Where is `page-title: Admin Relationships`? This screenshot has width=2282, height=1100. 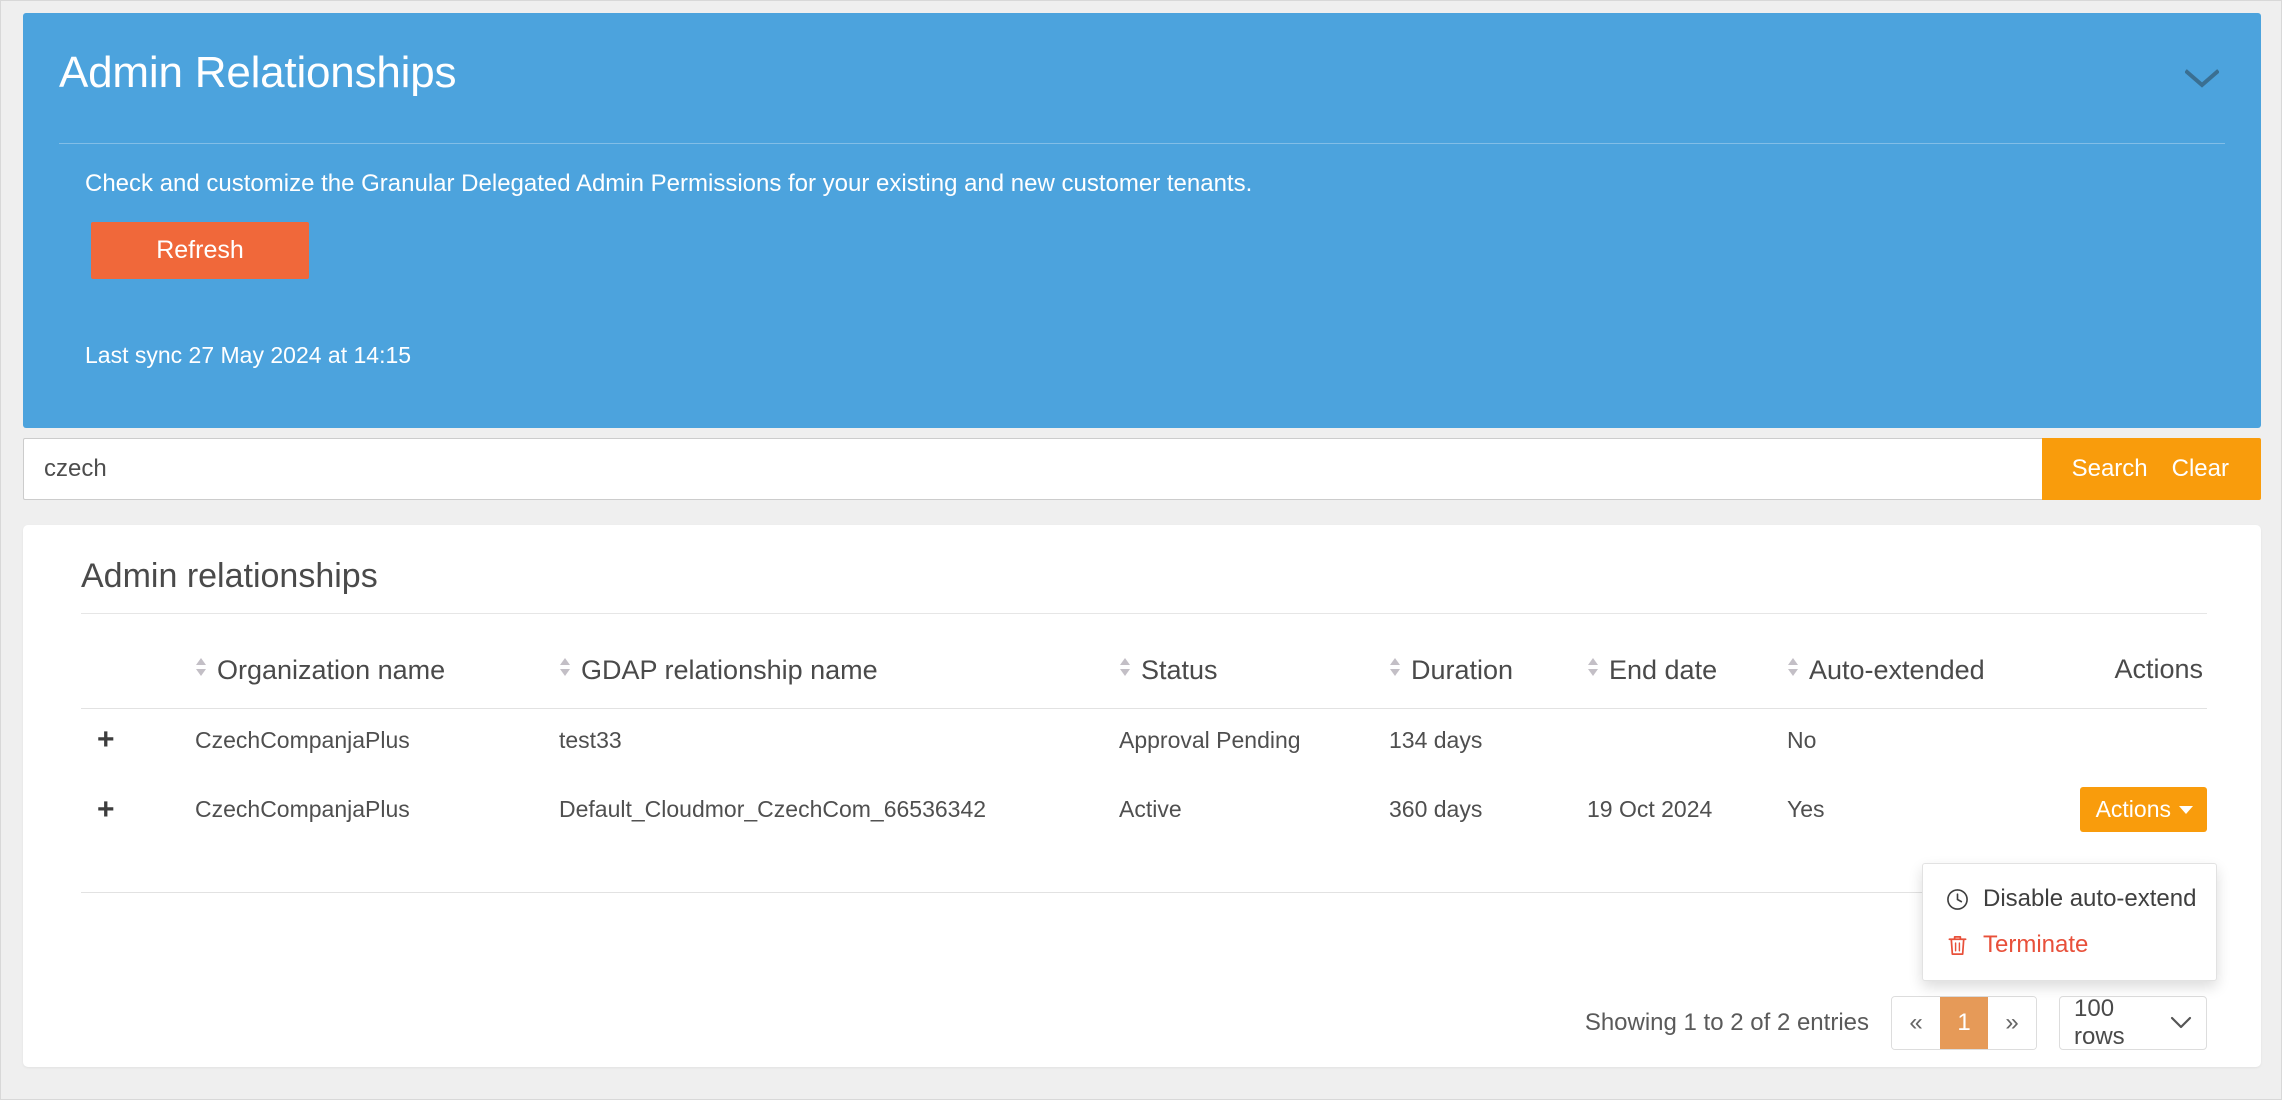 page-title: Admin Relationships is located at coordinates (258, 72).